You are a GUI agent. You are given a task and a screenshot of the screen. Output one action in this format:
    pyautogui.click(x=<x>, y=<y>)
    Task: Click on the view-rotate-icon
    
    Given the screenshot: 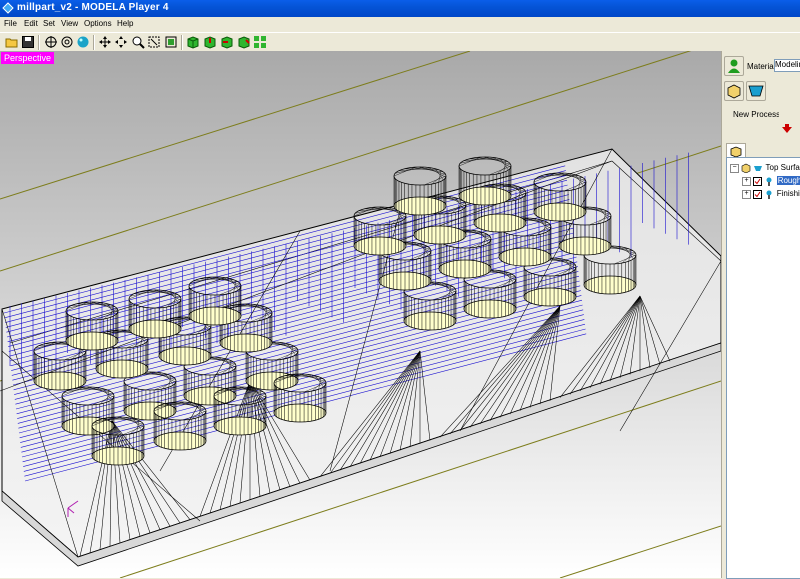 What is the action you would take?
    pyautogui.click(x=51, y=42)
    